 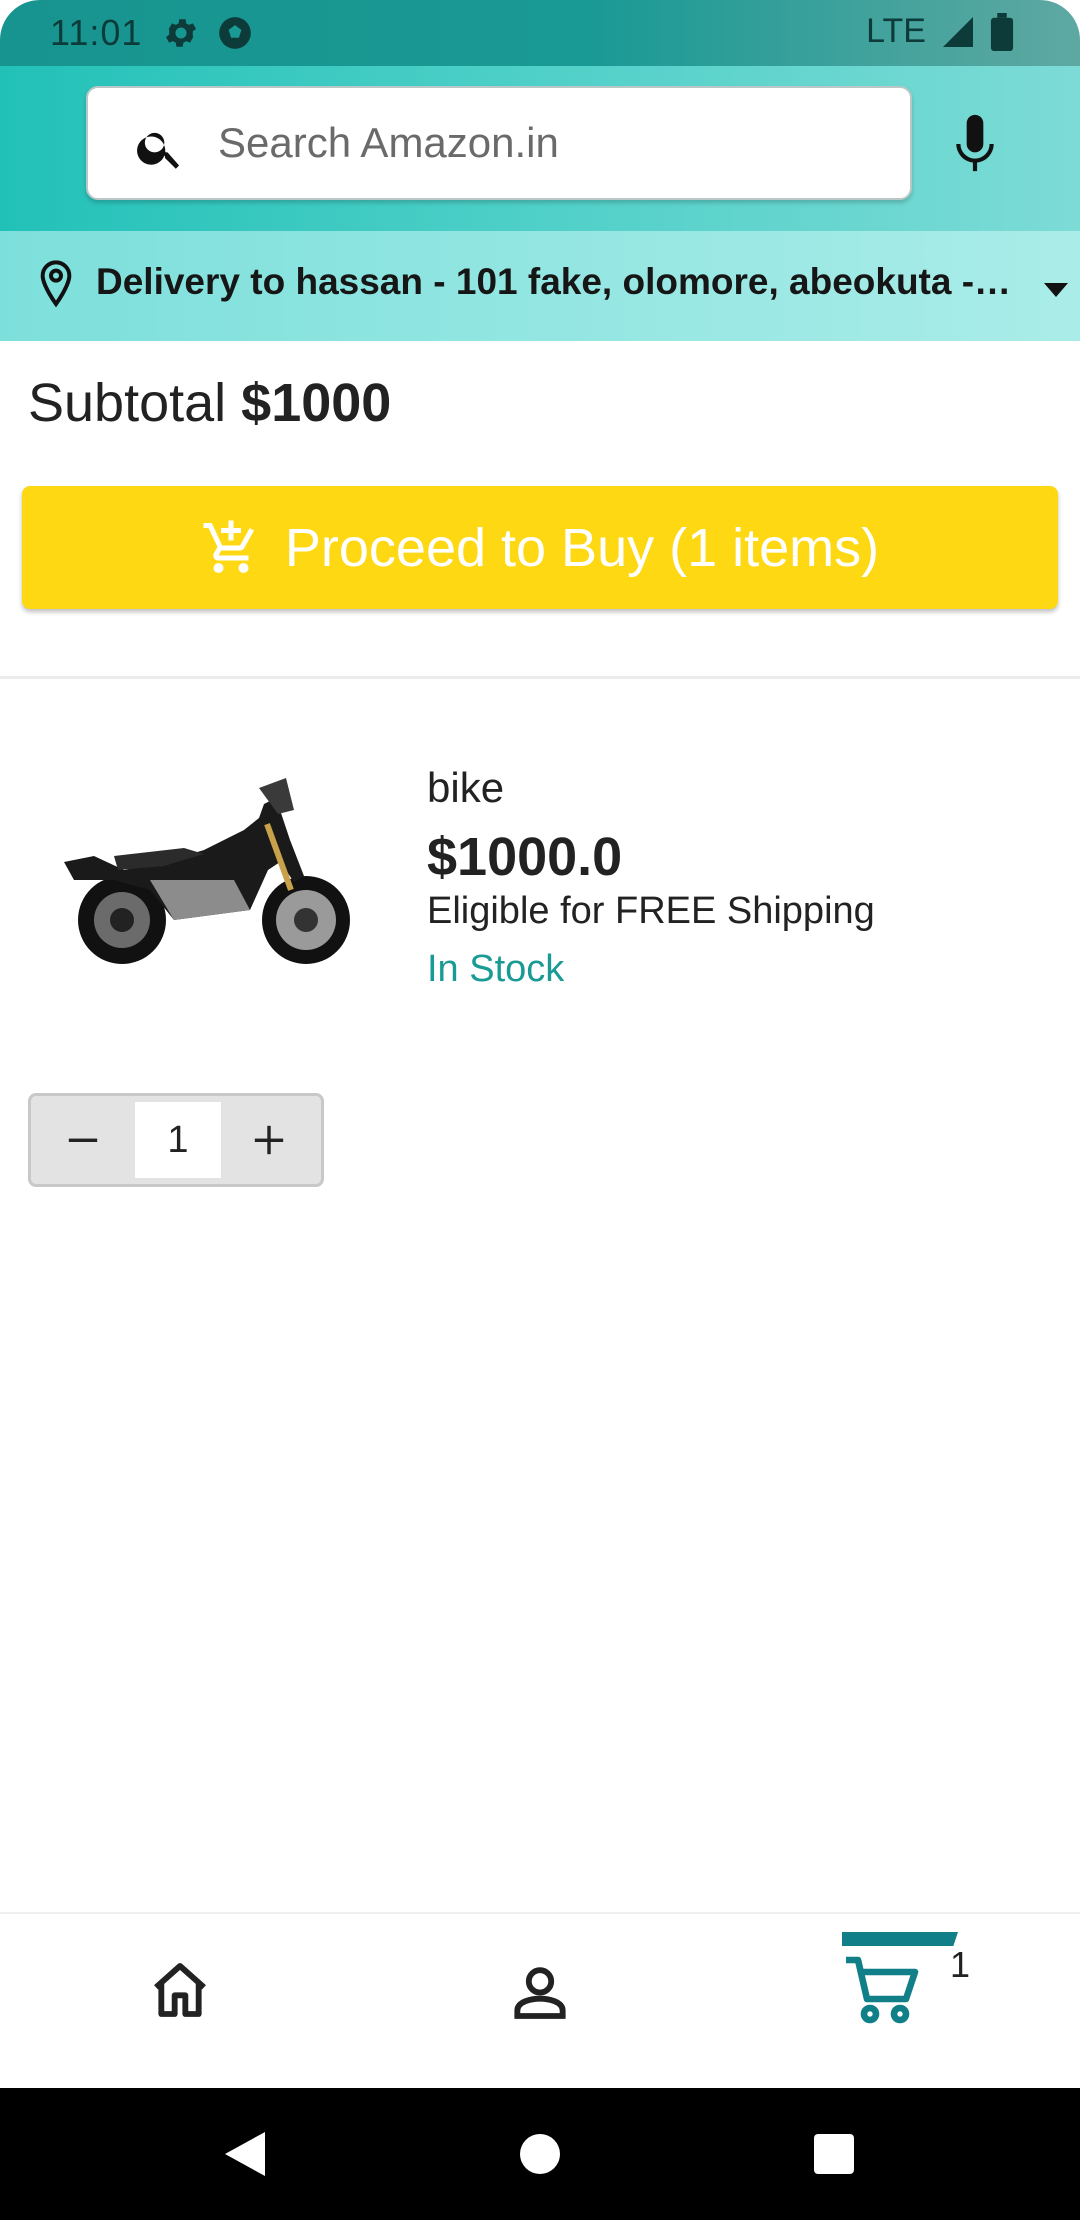 I want to click on divider, so click(x=540, y=677).